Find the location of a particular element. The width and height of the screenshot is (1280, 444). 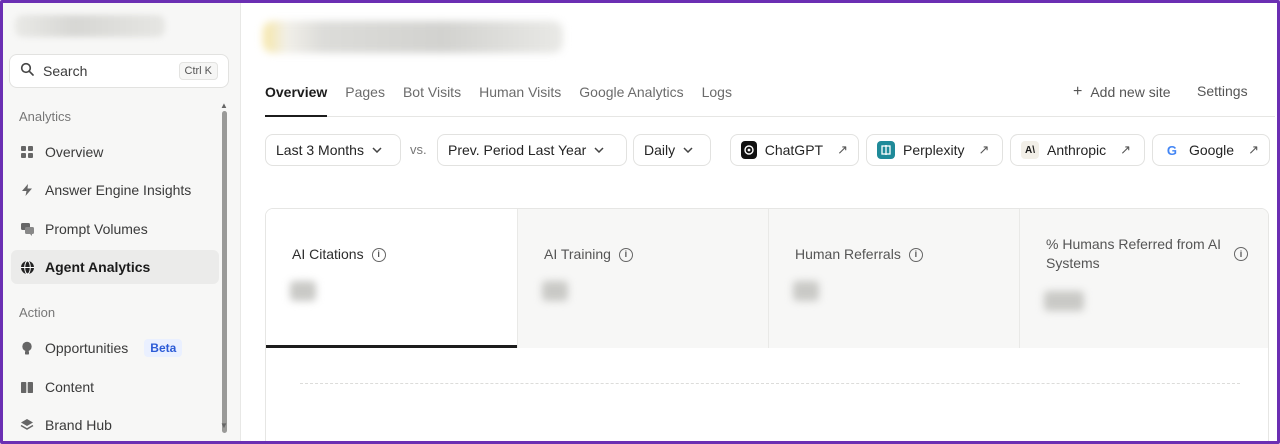

search-shortcut: Ctrl K is located at coordinates (198, 71).